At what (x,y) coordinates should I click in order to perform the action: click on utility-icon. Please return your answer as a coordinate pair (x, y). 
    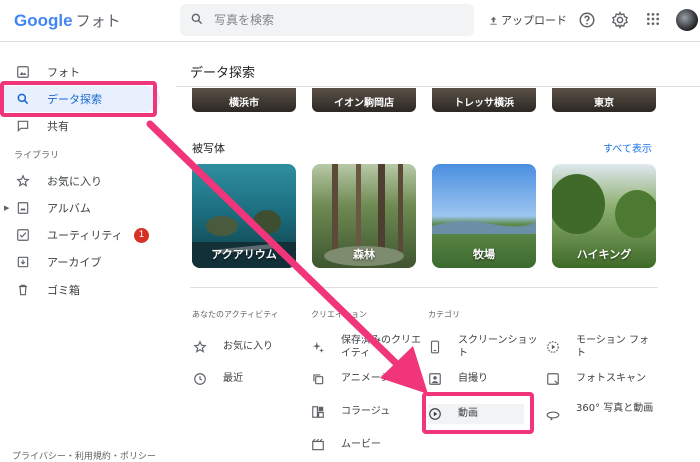
    Looking at the image, I should click on (23, 235).